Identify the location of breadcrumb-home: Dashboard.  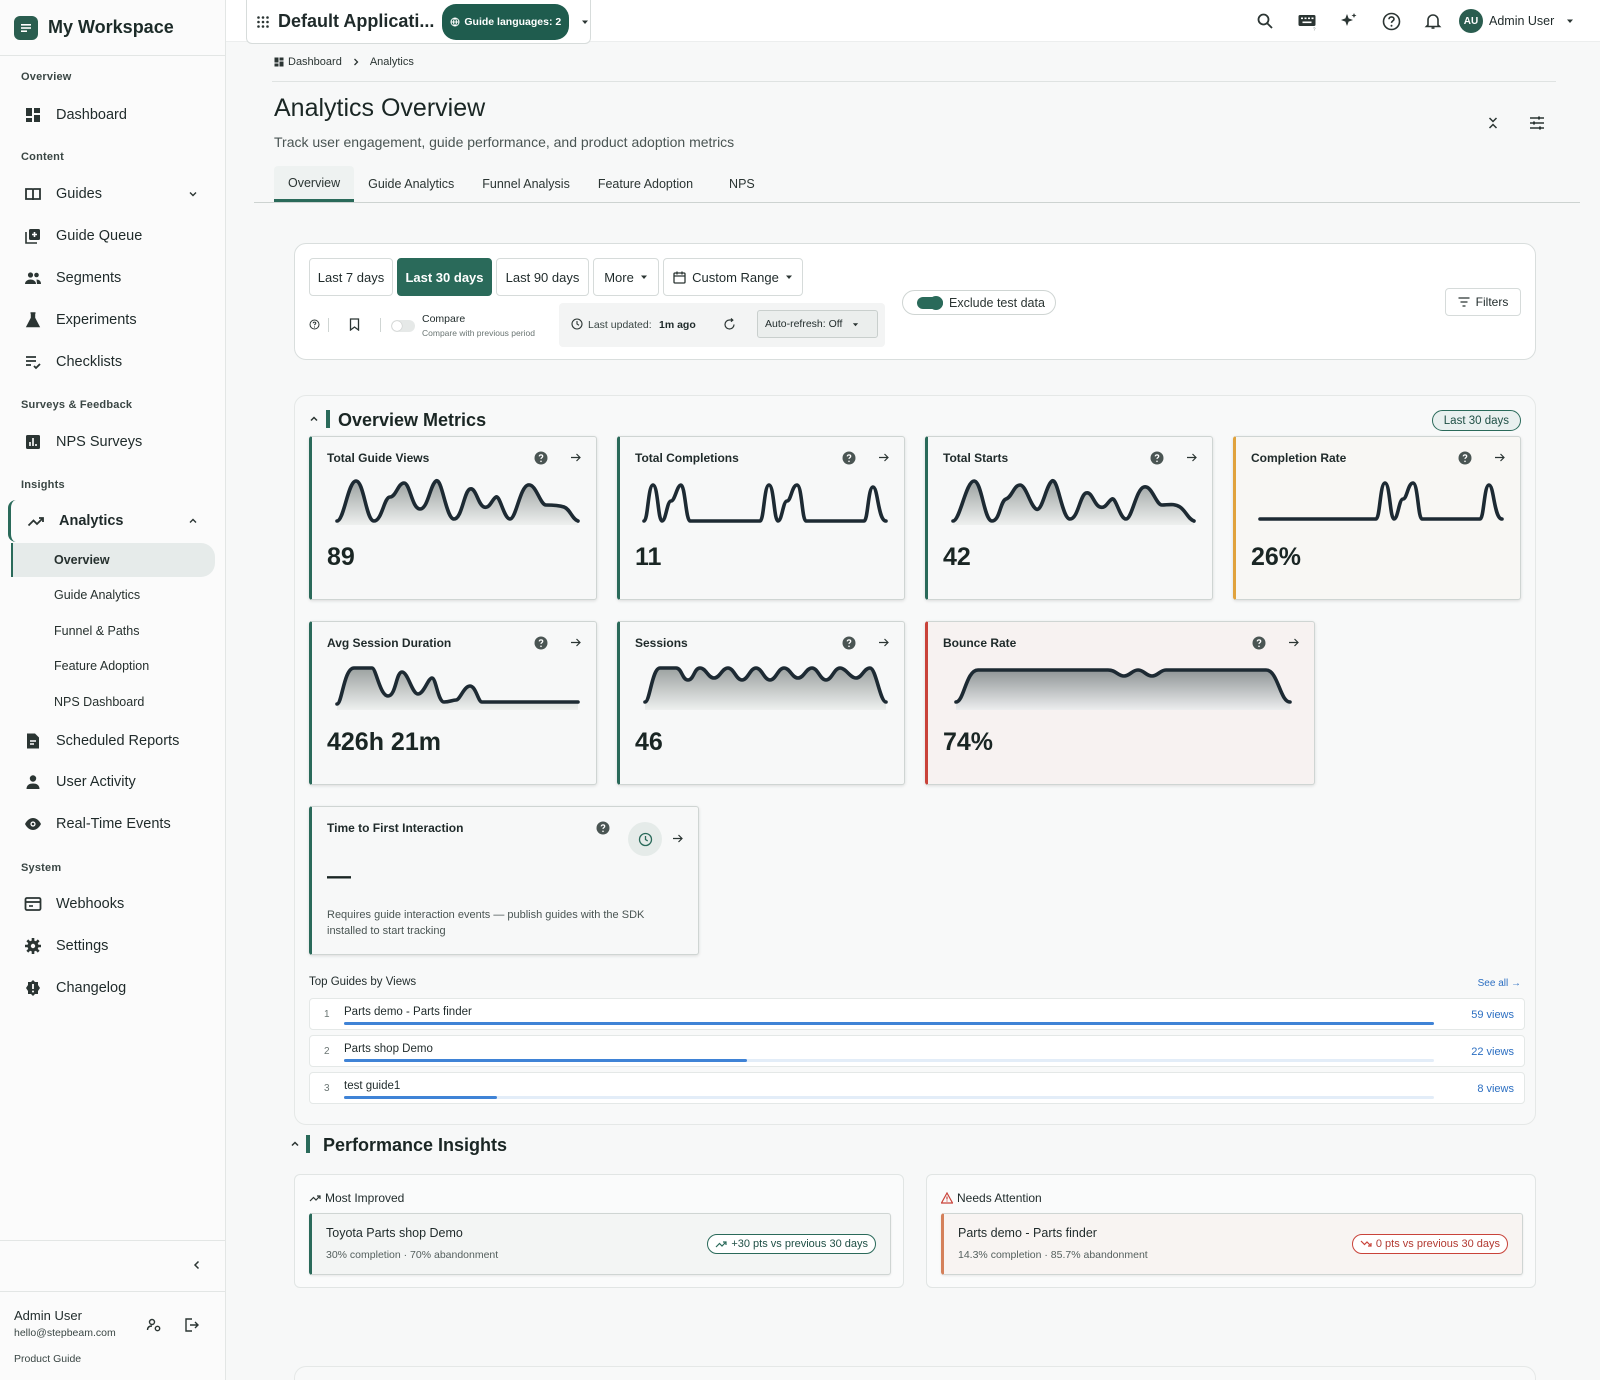
(308, 62).